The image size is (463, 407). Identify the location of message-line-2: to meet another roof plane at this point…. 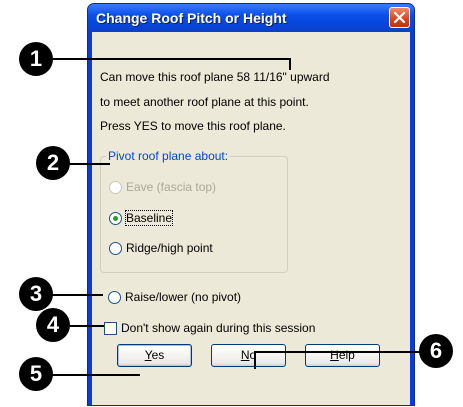
(204, 102).